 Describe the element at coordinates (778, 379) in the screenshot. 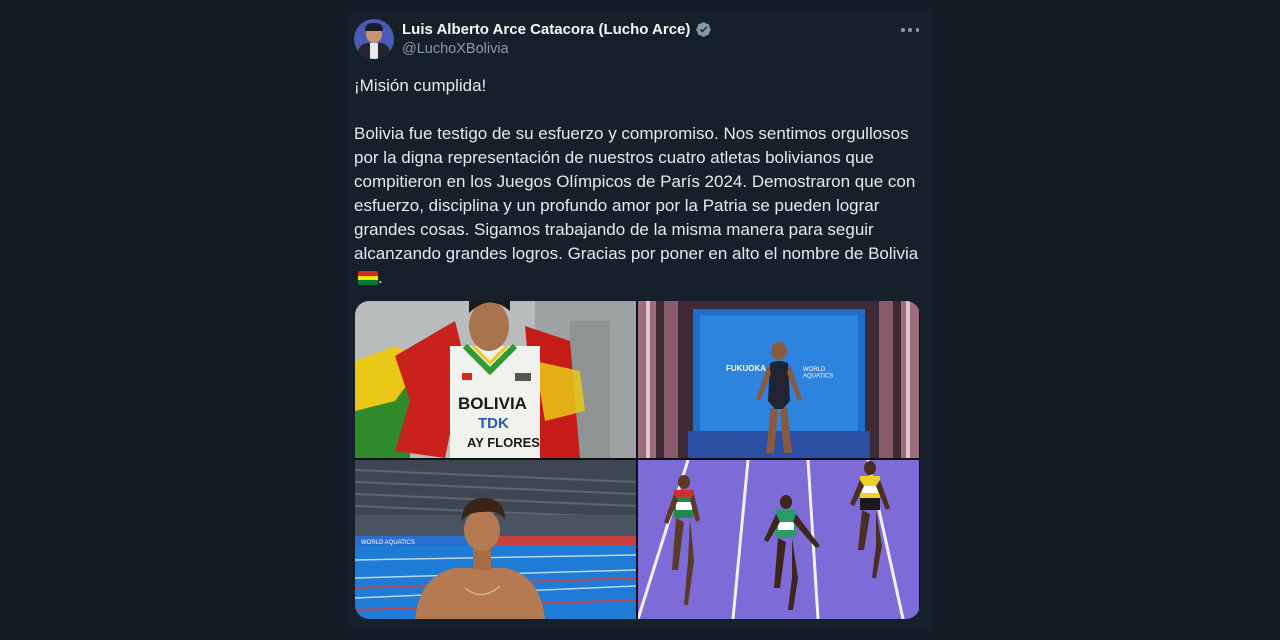

I see `photo-diver-stage: FUKUOKA WORLD AQUATICS` at that location.